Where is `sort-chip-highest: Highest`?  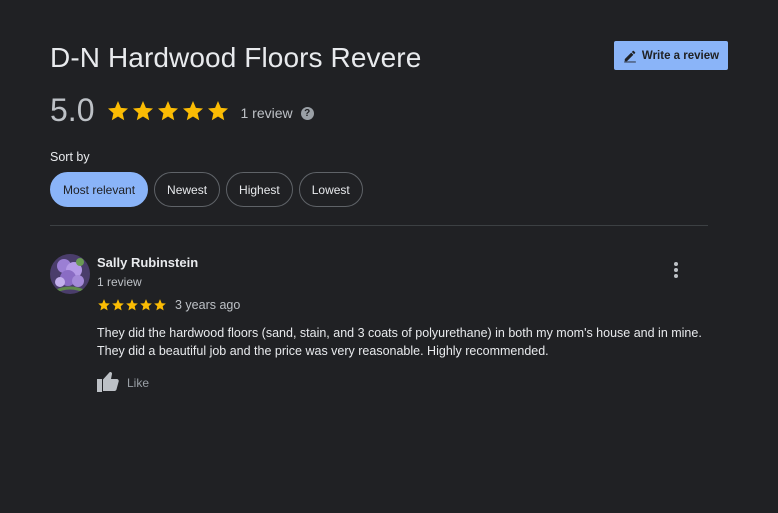
sort-chip-highest: Highest is located at coordinates (259, 189).